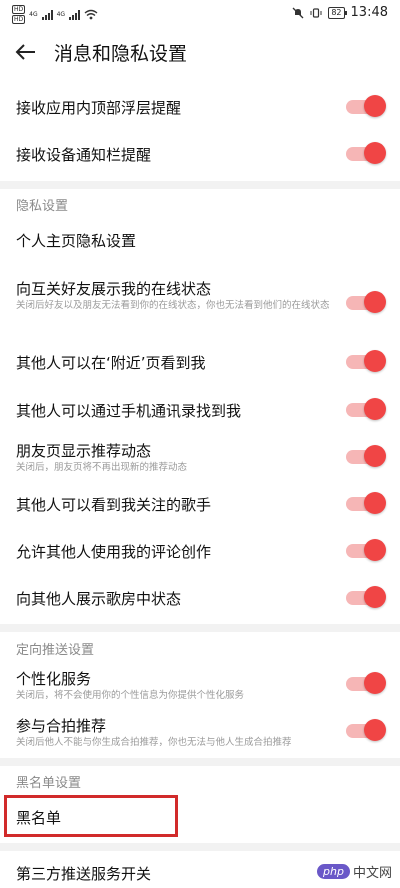 Image resolution: width=400 pixels, height=888 pixels. I want to click on blacklist-section-header: 黑名单设置, so click(49, 783).